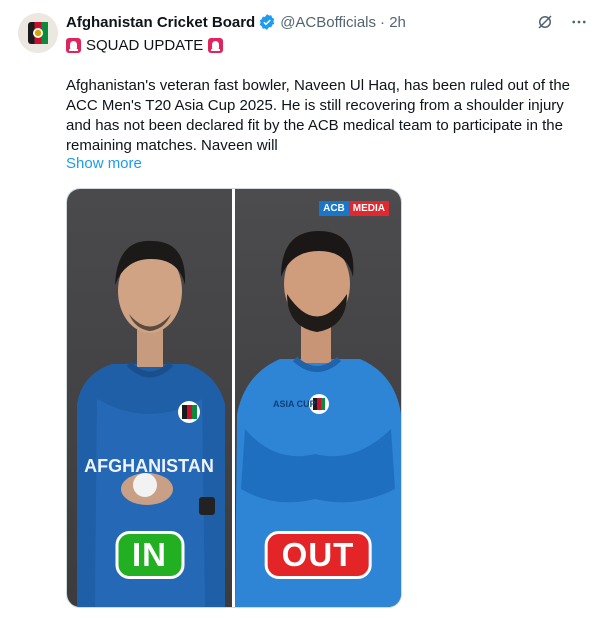 Image resolution: width=599 pixels, height=618 pixels. I want to click on account-handle: @ACBofficials, so click(328, 22).